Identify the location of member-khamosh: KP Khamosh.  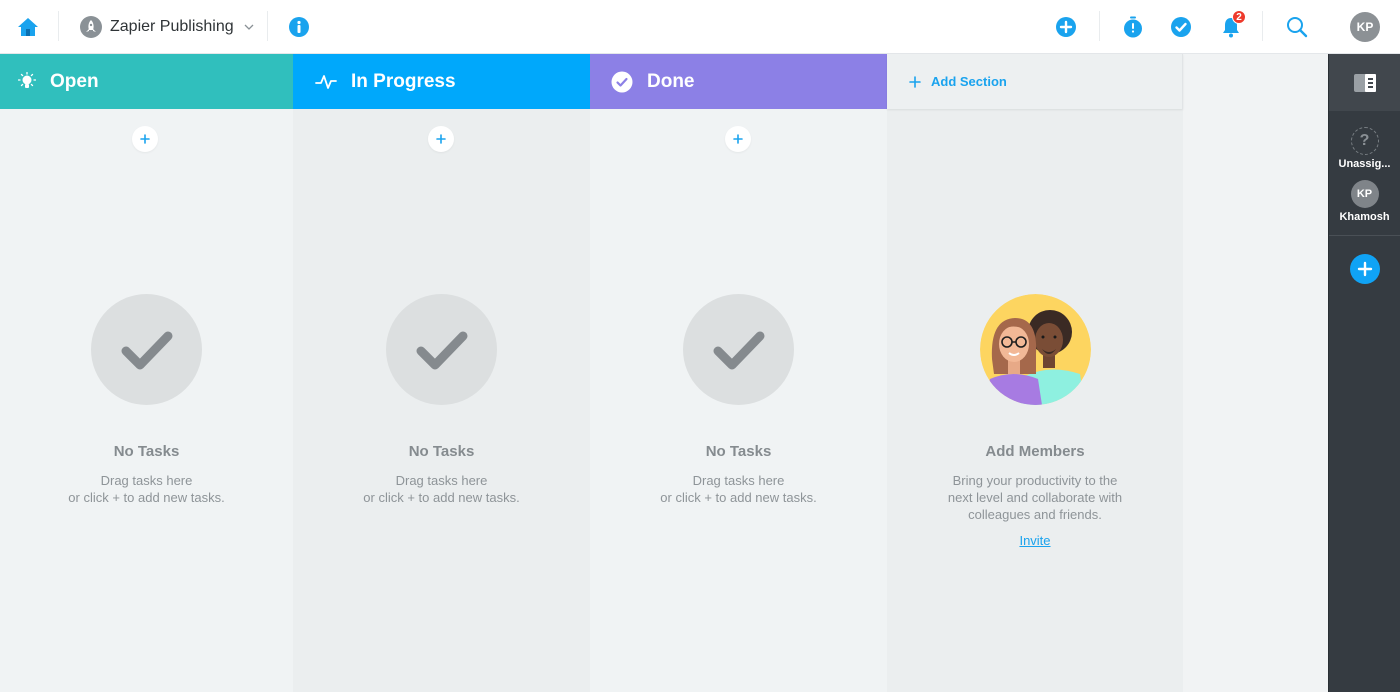
(1364, 196).